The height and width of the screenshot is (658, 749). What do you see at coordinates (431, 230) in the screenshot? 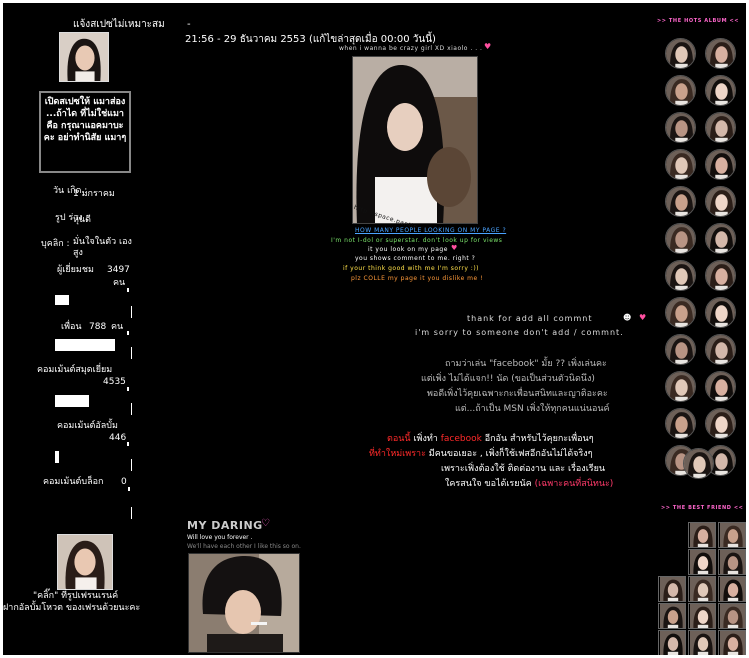
I see `message-line-1: HOW MANY PEOPLE LOOKING ON MY PAGE ?` at bounding box center [431, 230].